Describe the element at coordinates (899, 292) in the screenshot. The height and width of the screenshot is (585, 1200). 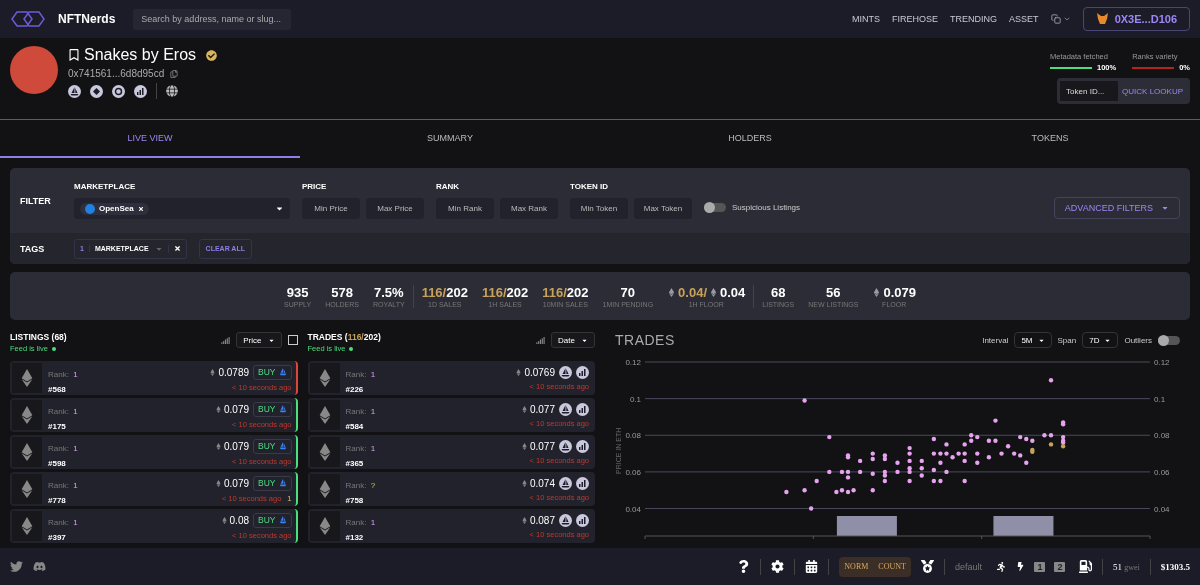
I see `stat-value: 0.079` at that location.